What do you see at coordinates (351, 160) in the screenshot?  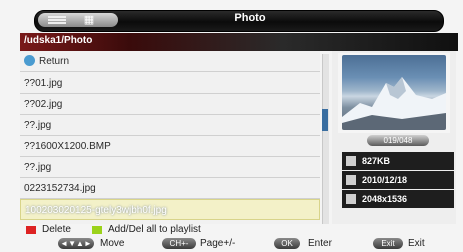 I see `file-icon` at bounding box center [351, 160].